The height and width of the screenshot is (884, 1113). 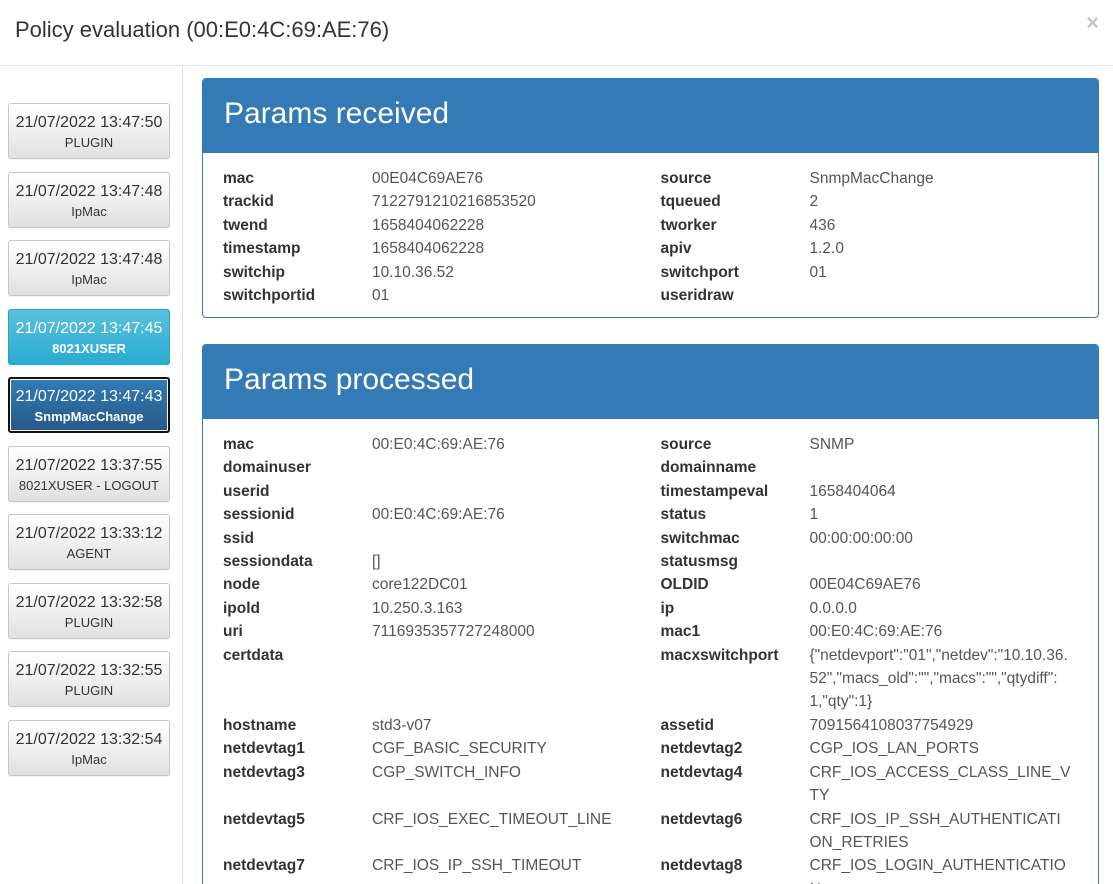 What do you see at coordinates (826, 249) in the screenshot?
I see `param-value: 1.2.0` at bounding box center [826, 249].